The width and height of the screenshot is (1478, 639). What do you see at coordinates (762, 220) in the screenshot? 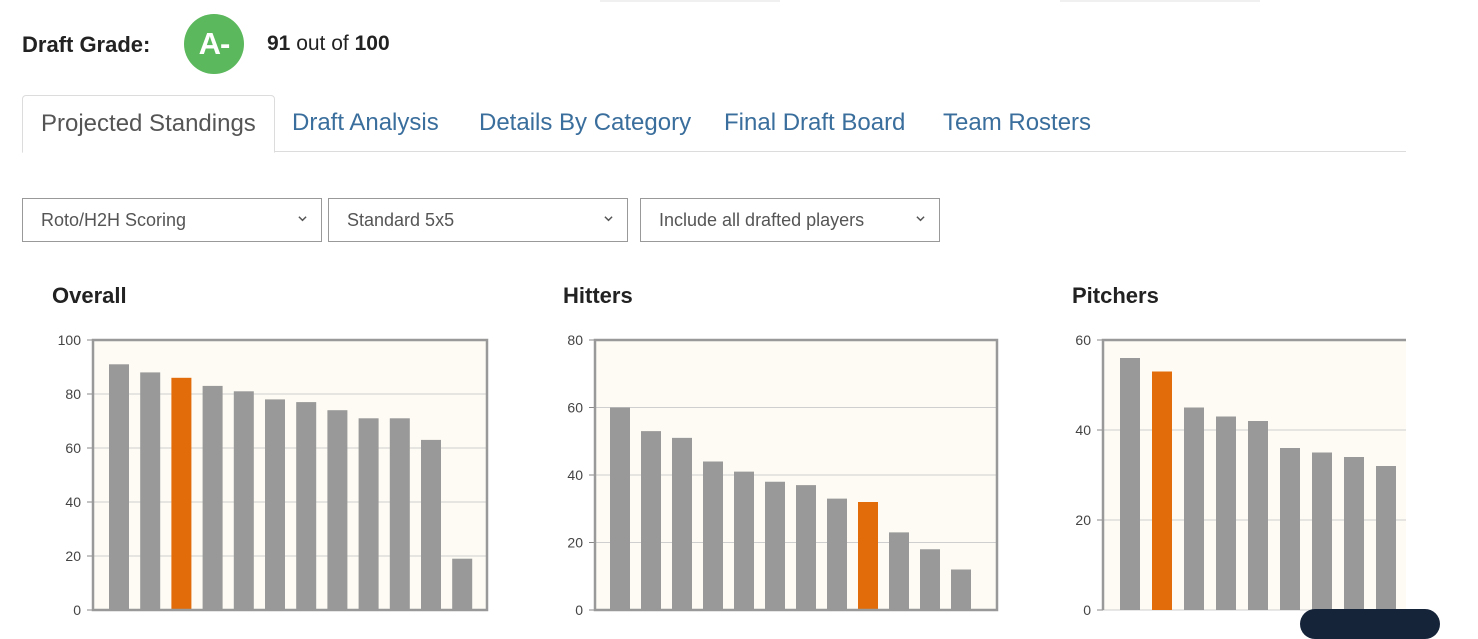
I see `players-select-value: Include all drafted players` at bounding box center [762, 220].